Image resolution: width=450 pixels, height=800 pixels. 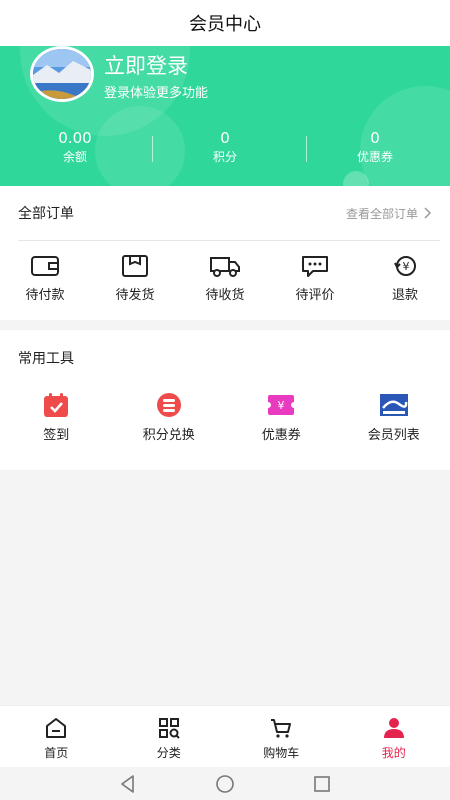 What do you see at coordinates (225, 295) in the screenshot?
I see `order-item-label: 待收货` at bounding box center [225, 295].